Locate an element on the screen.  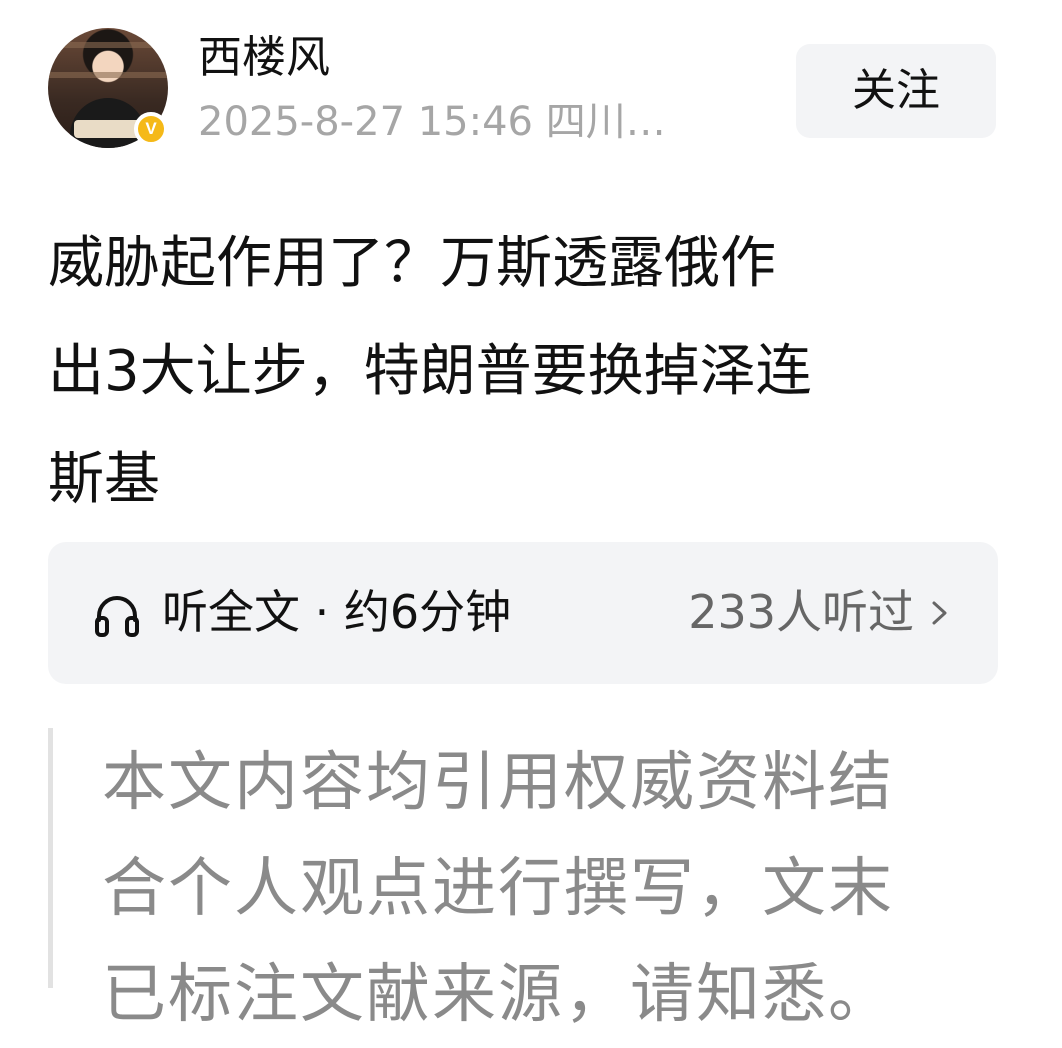
author-name: 西楼风 is located at coordinates (264, 58).